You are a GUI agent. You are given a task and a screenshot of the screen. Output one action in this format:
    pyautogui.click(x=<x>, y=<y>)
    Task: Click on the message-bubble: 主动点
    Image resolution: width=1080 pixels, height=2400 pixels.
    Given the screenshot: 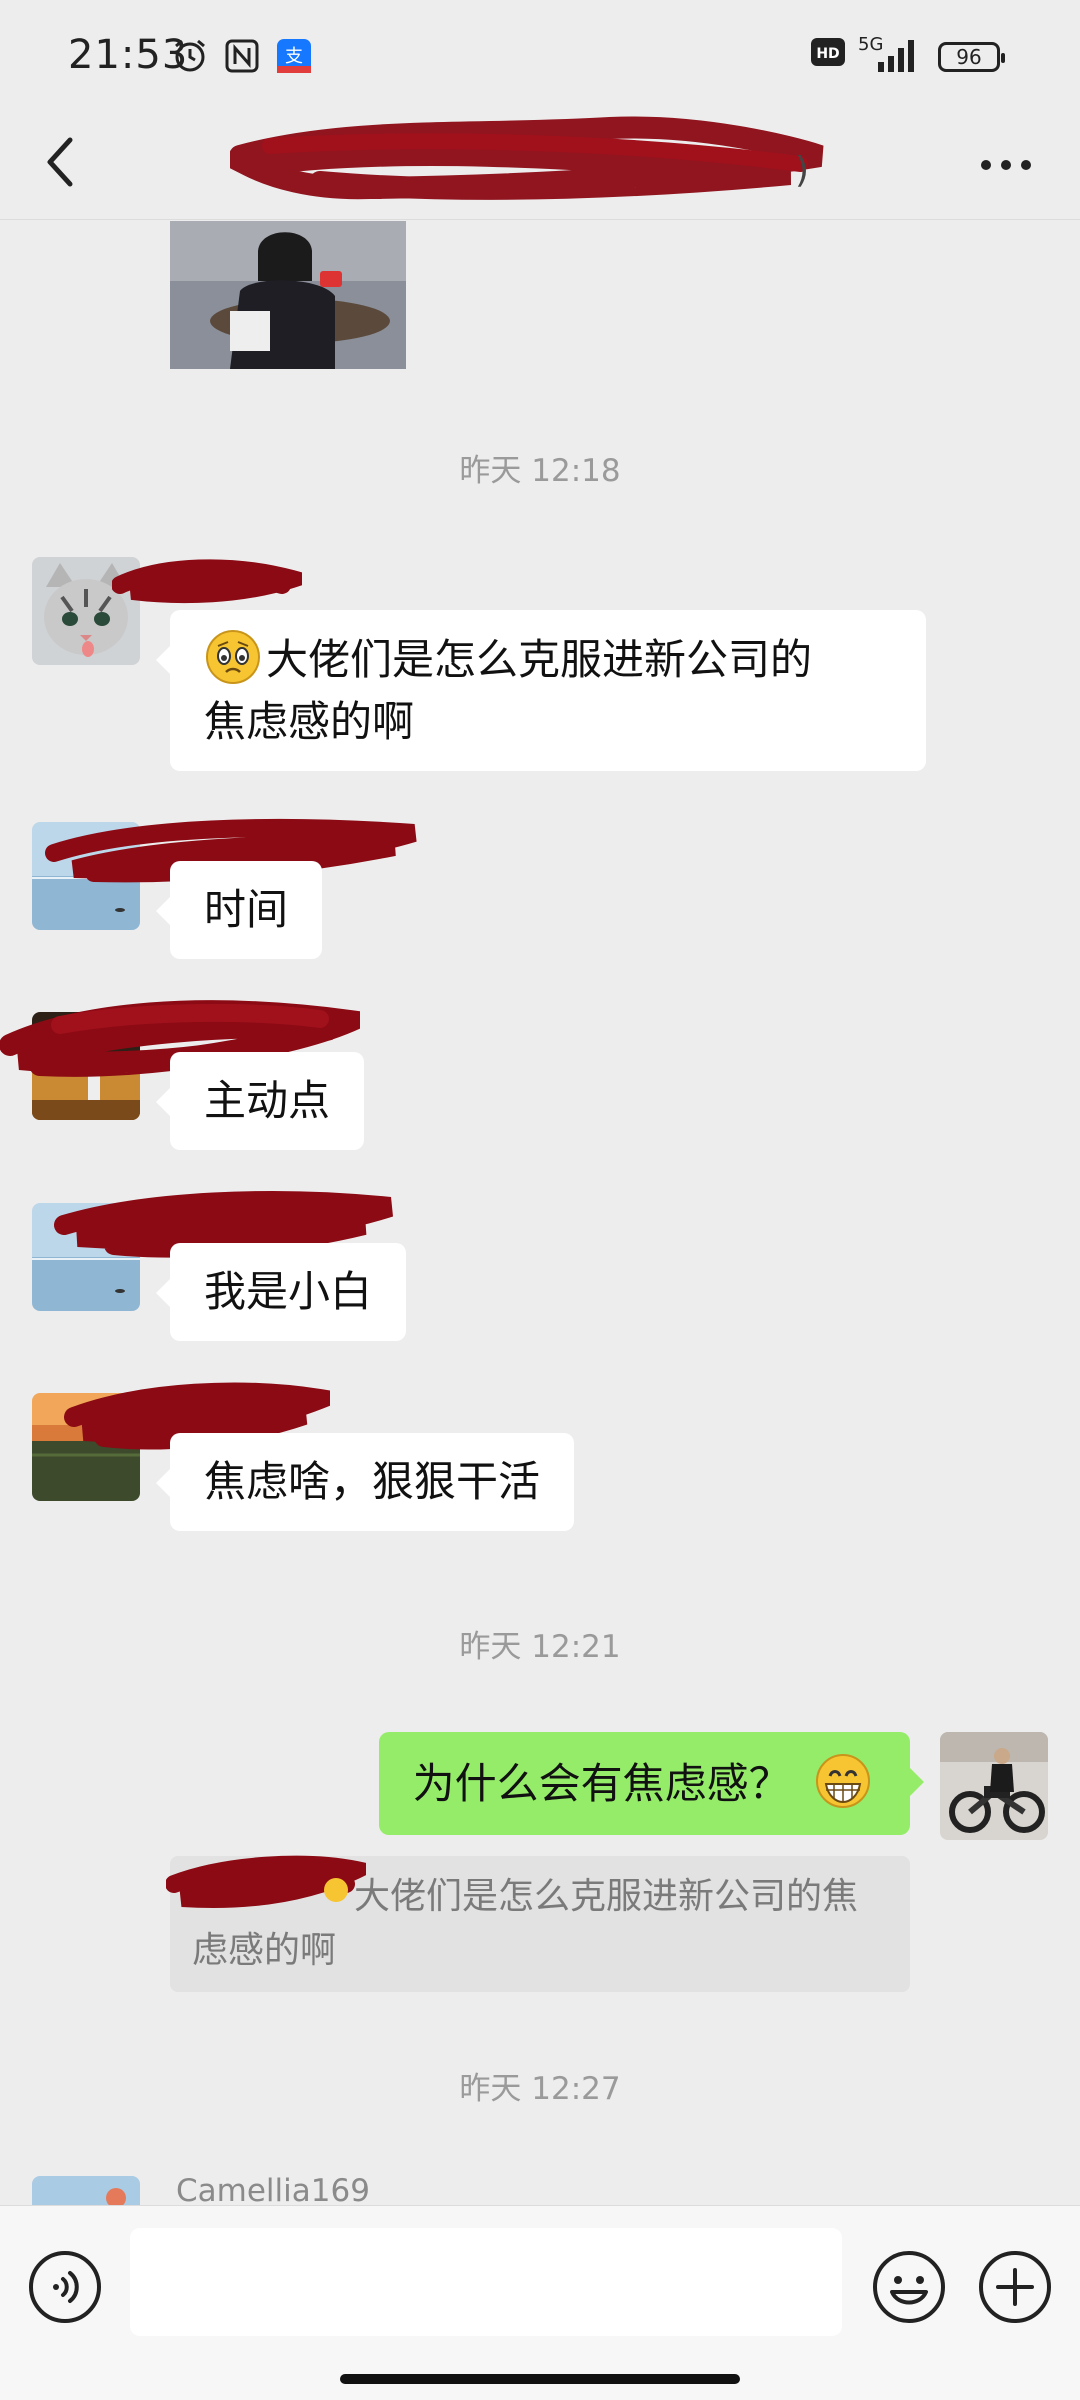 What is the action you would take?
    pyautogui.click(x=260, y=1101)
    